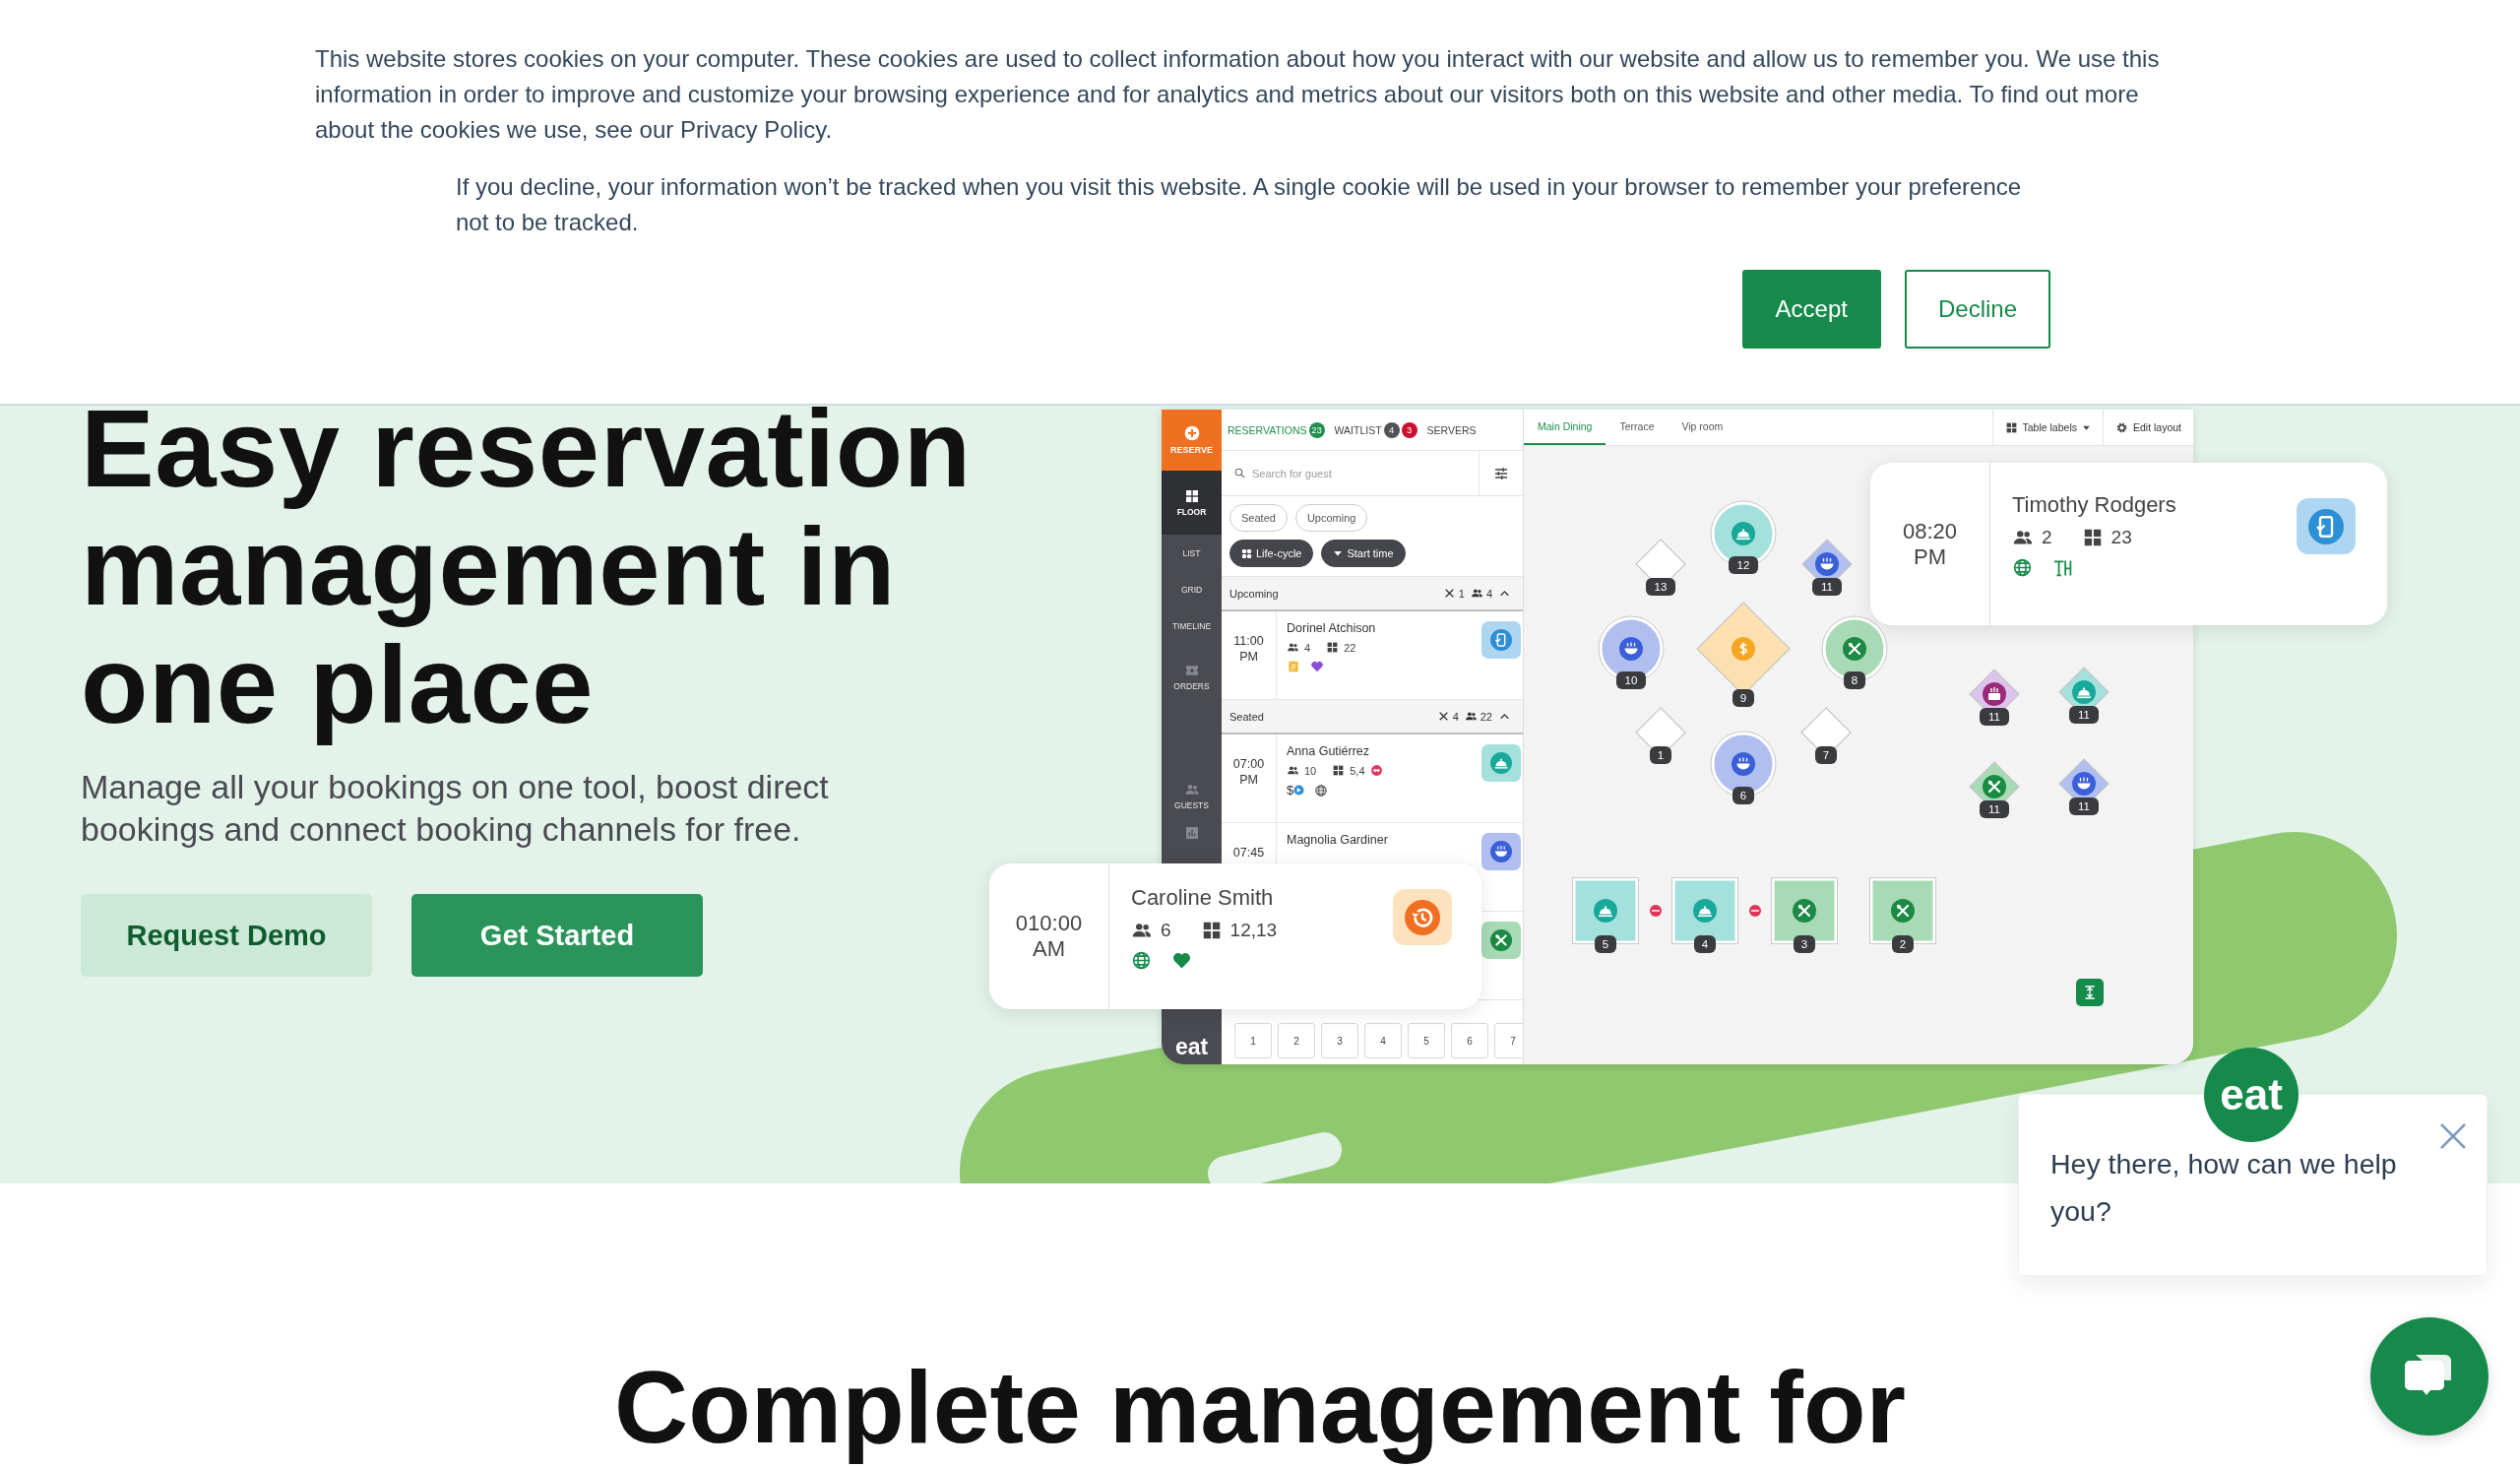 The image size is (2520, 1467). What do you see at coordinates (1192, 625) in the screenshot?
I see `sidebar-item: TIMELINE` at bounding box center [1192, 625].